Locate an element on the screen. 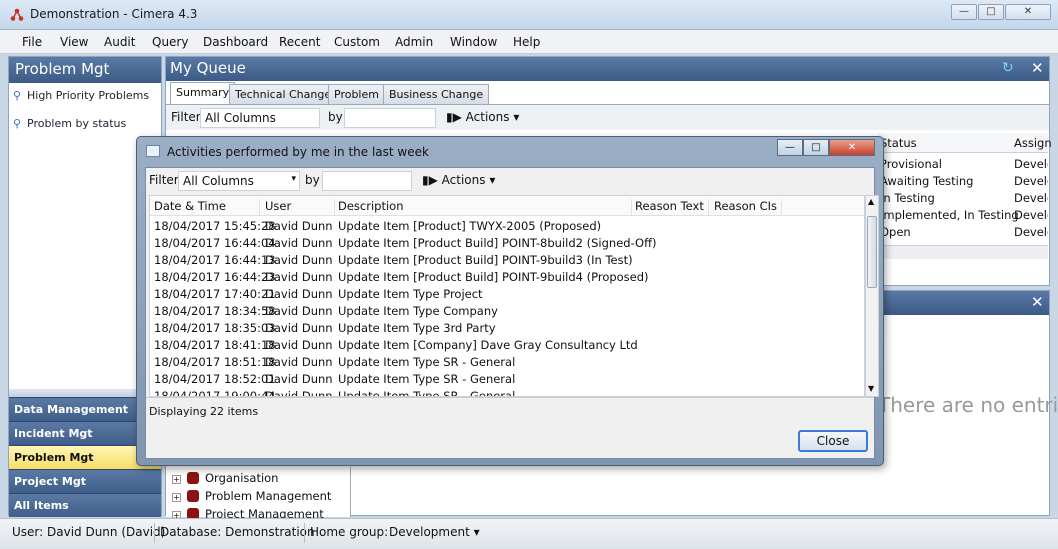  queue-hscrollbar is located at coordinates (963, 252).